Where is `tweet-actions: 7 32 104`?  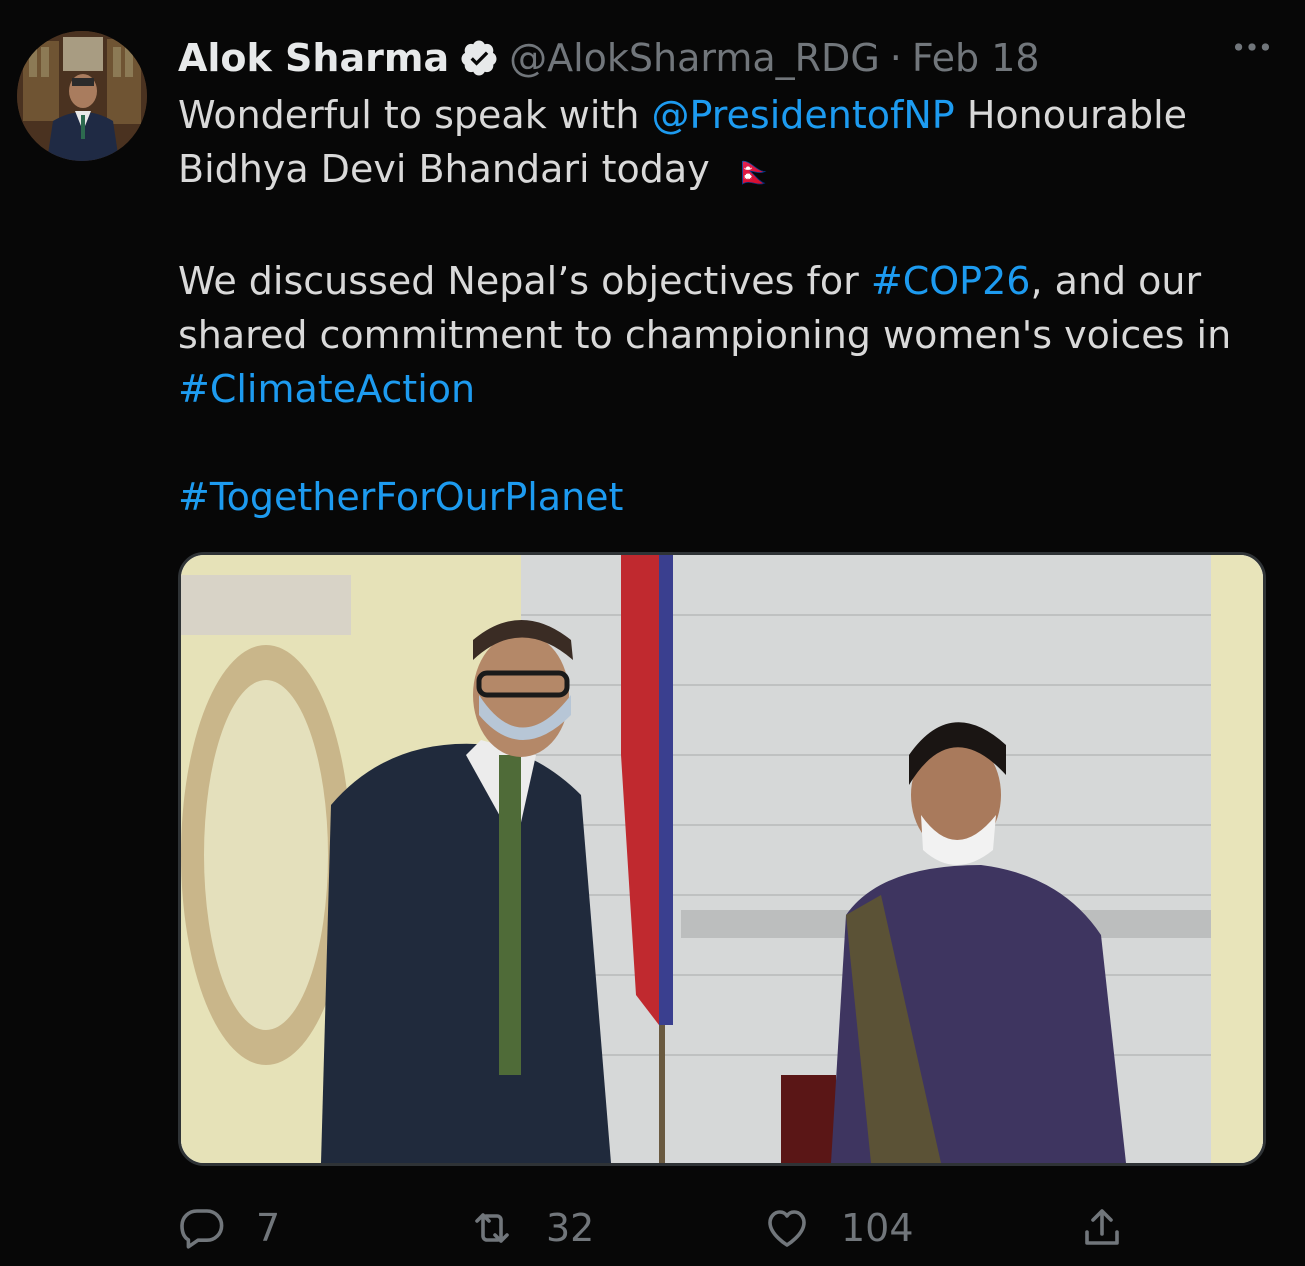 tweet-actions: 7 32 104 is located at coordinates (678, 1228).